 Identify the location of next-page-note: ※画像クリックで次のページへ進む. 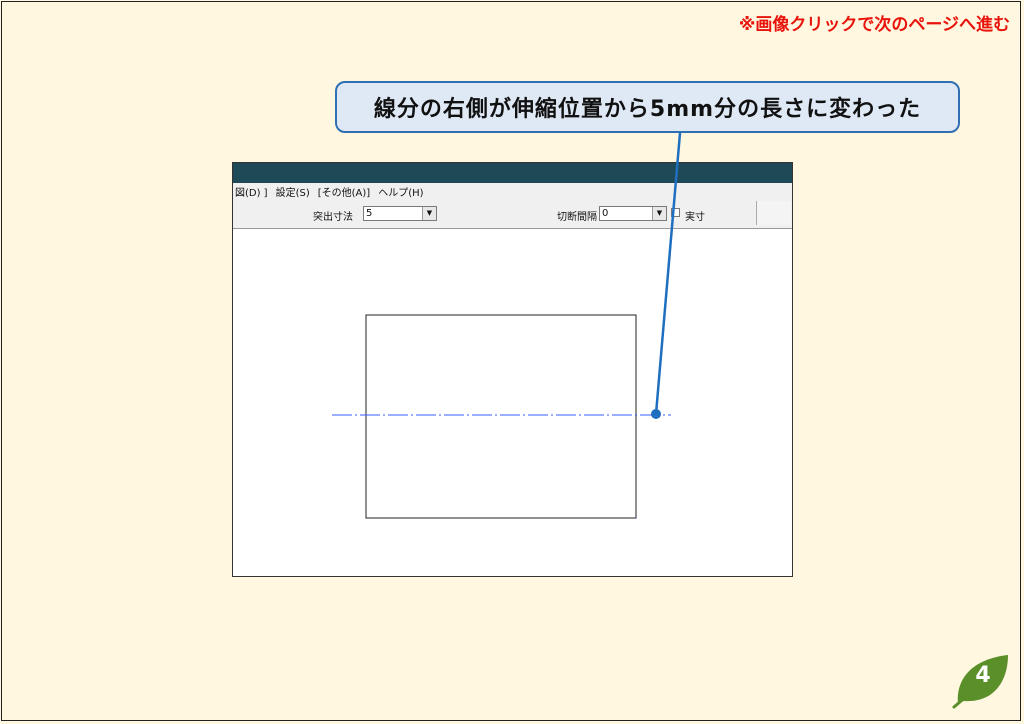
(874, 22).